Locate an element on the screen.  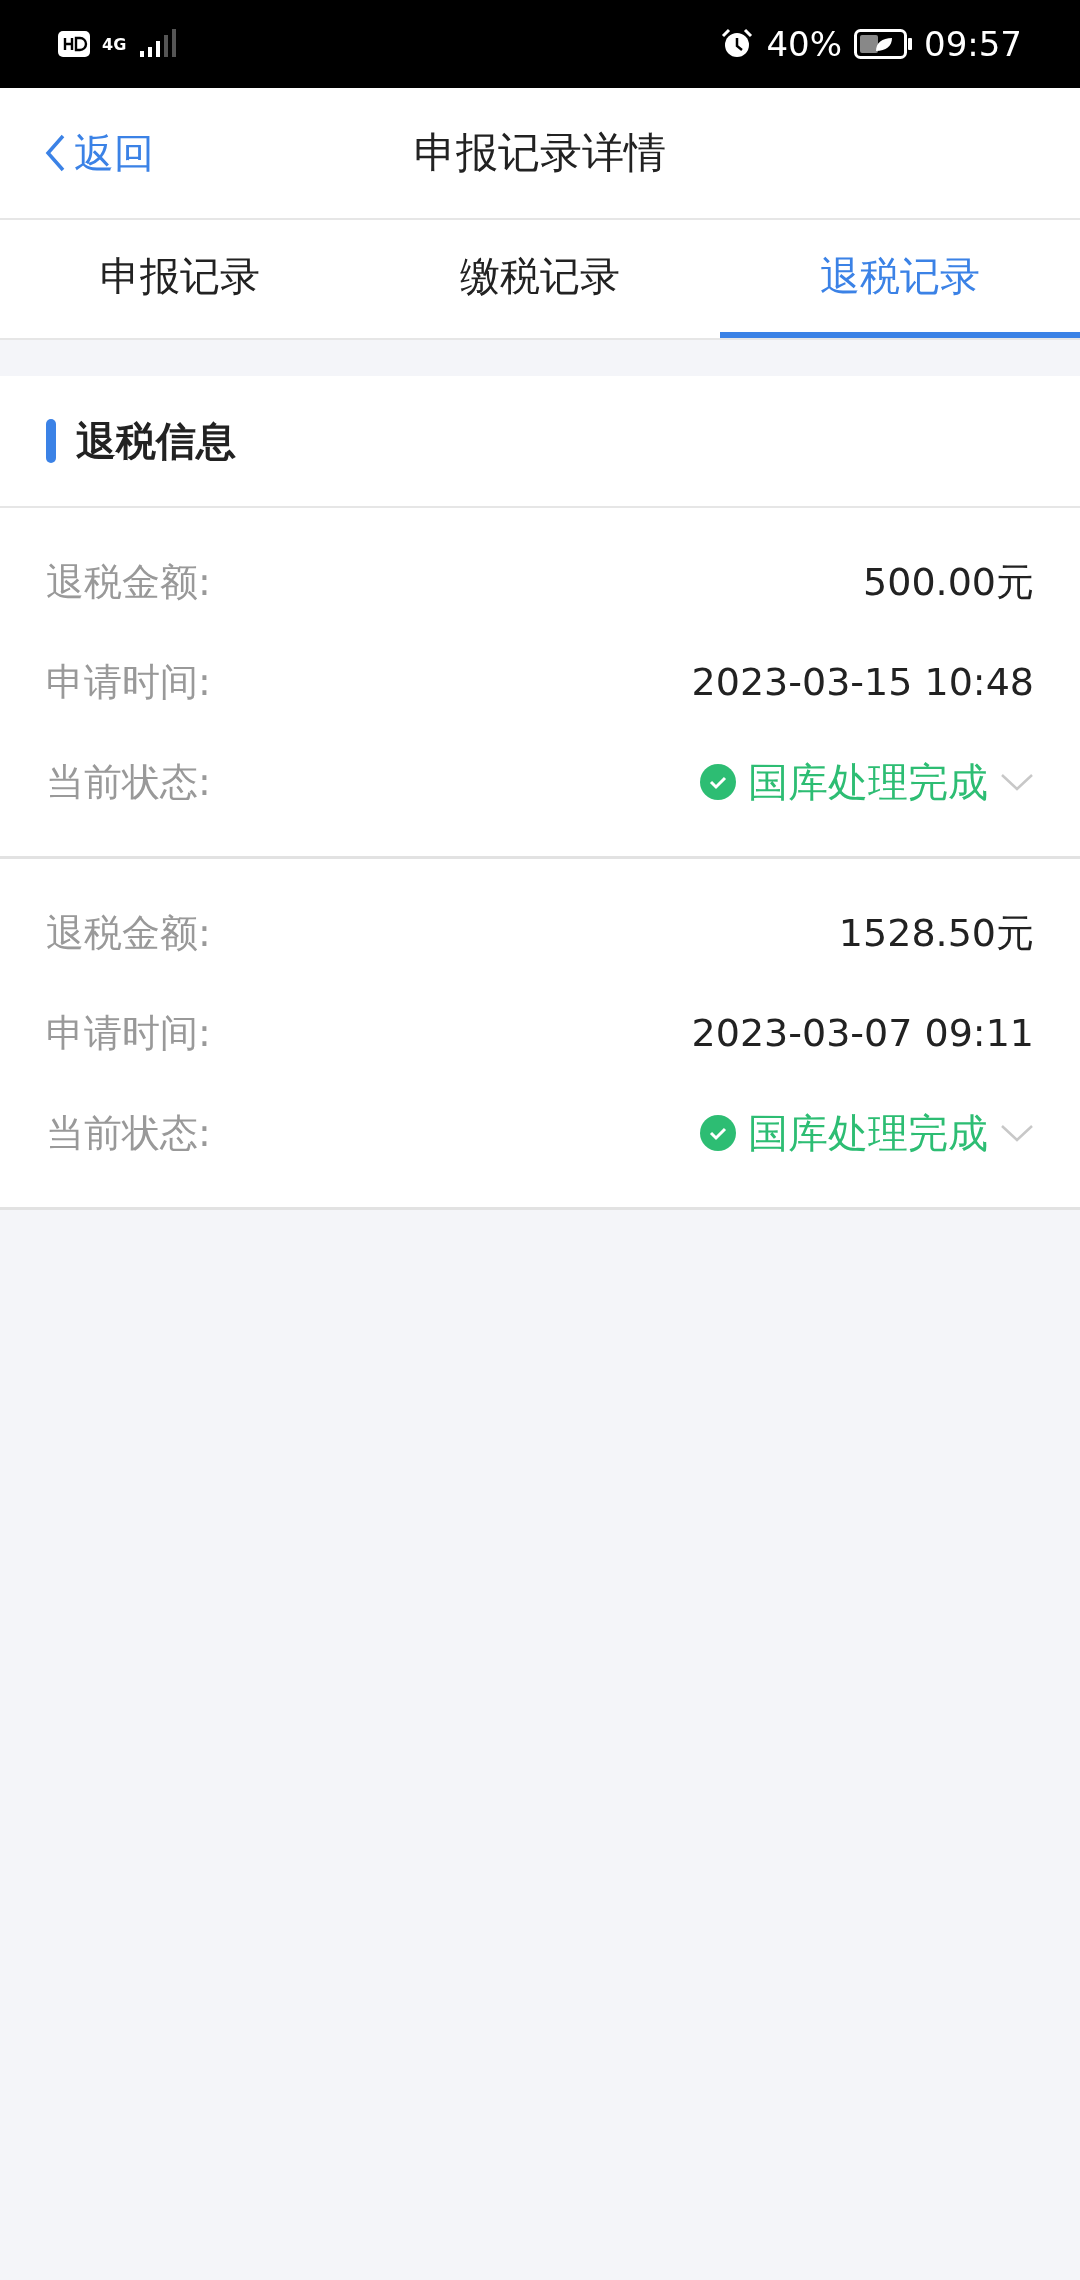
tab: 申报记录 is located at coordinates (180, 279).